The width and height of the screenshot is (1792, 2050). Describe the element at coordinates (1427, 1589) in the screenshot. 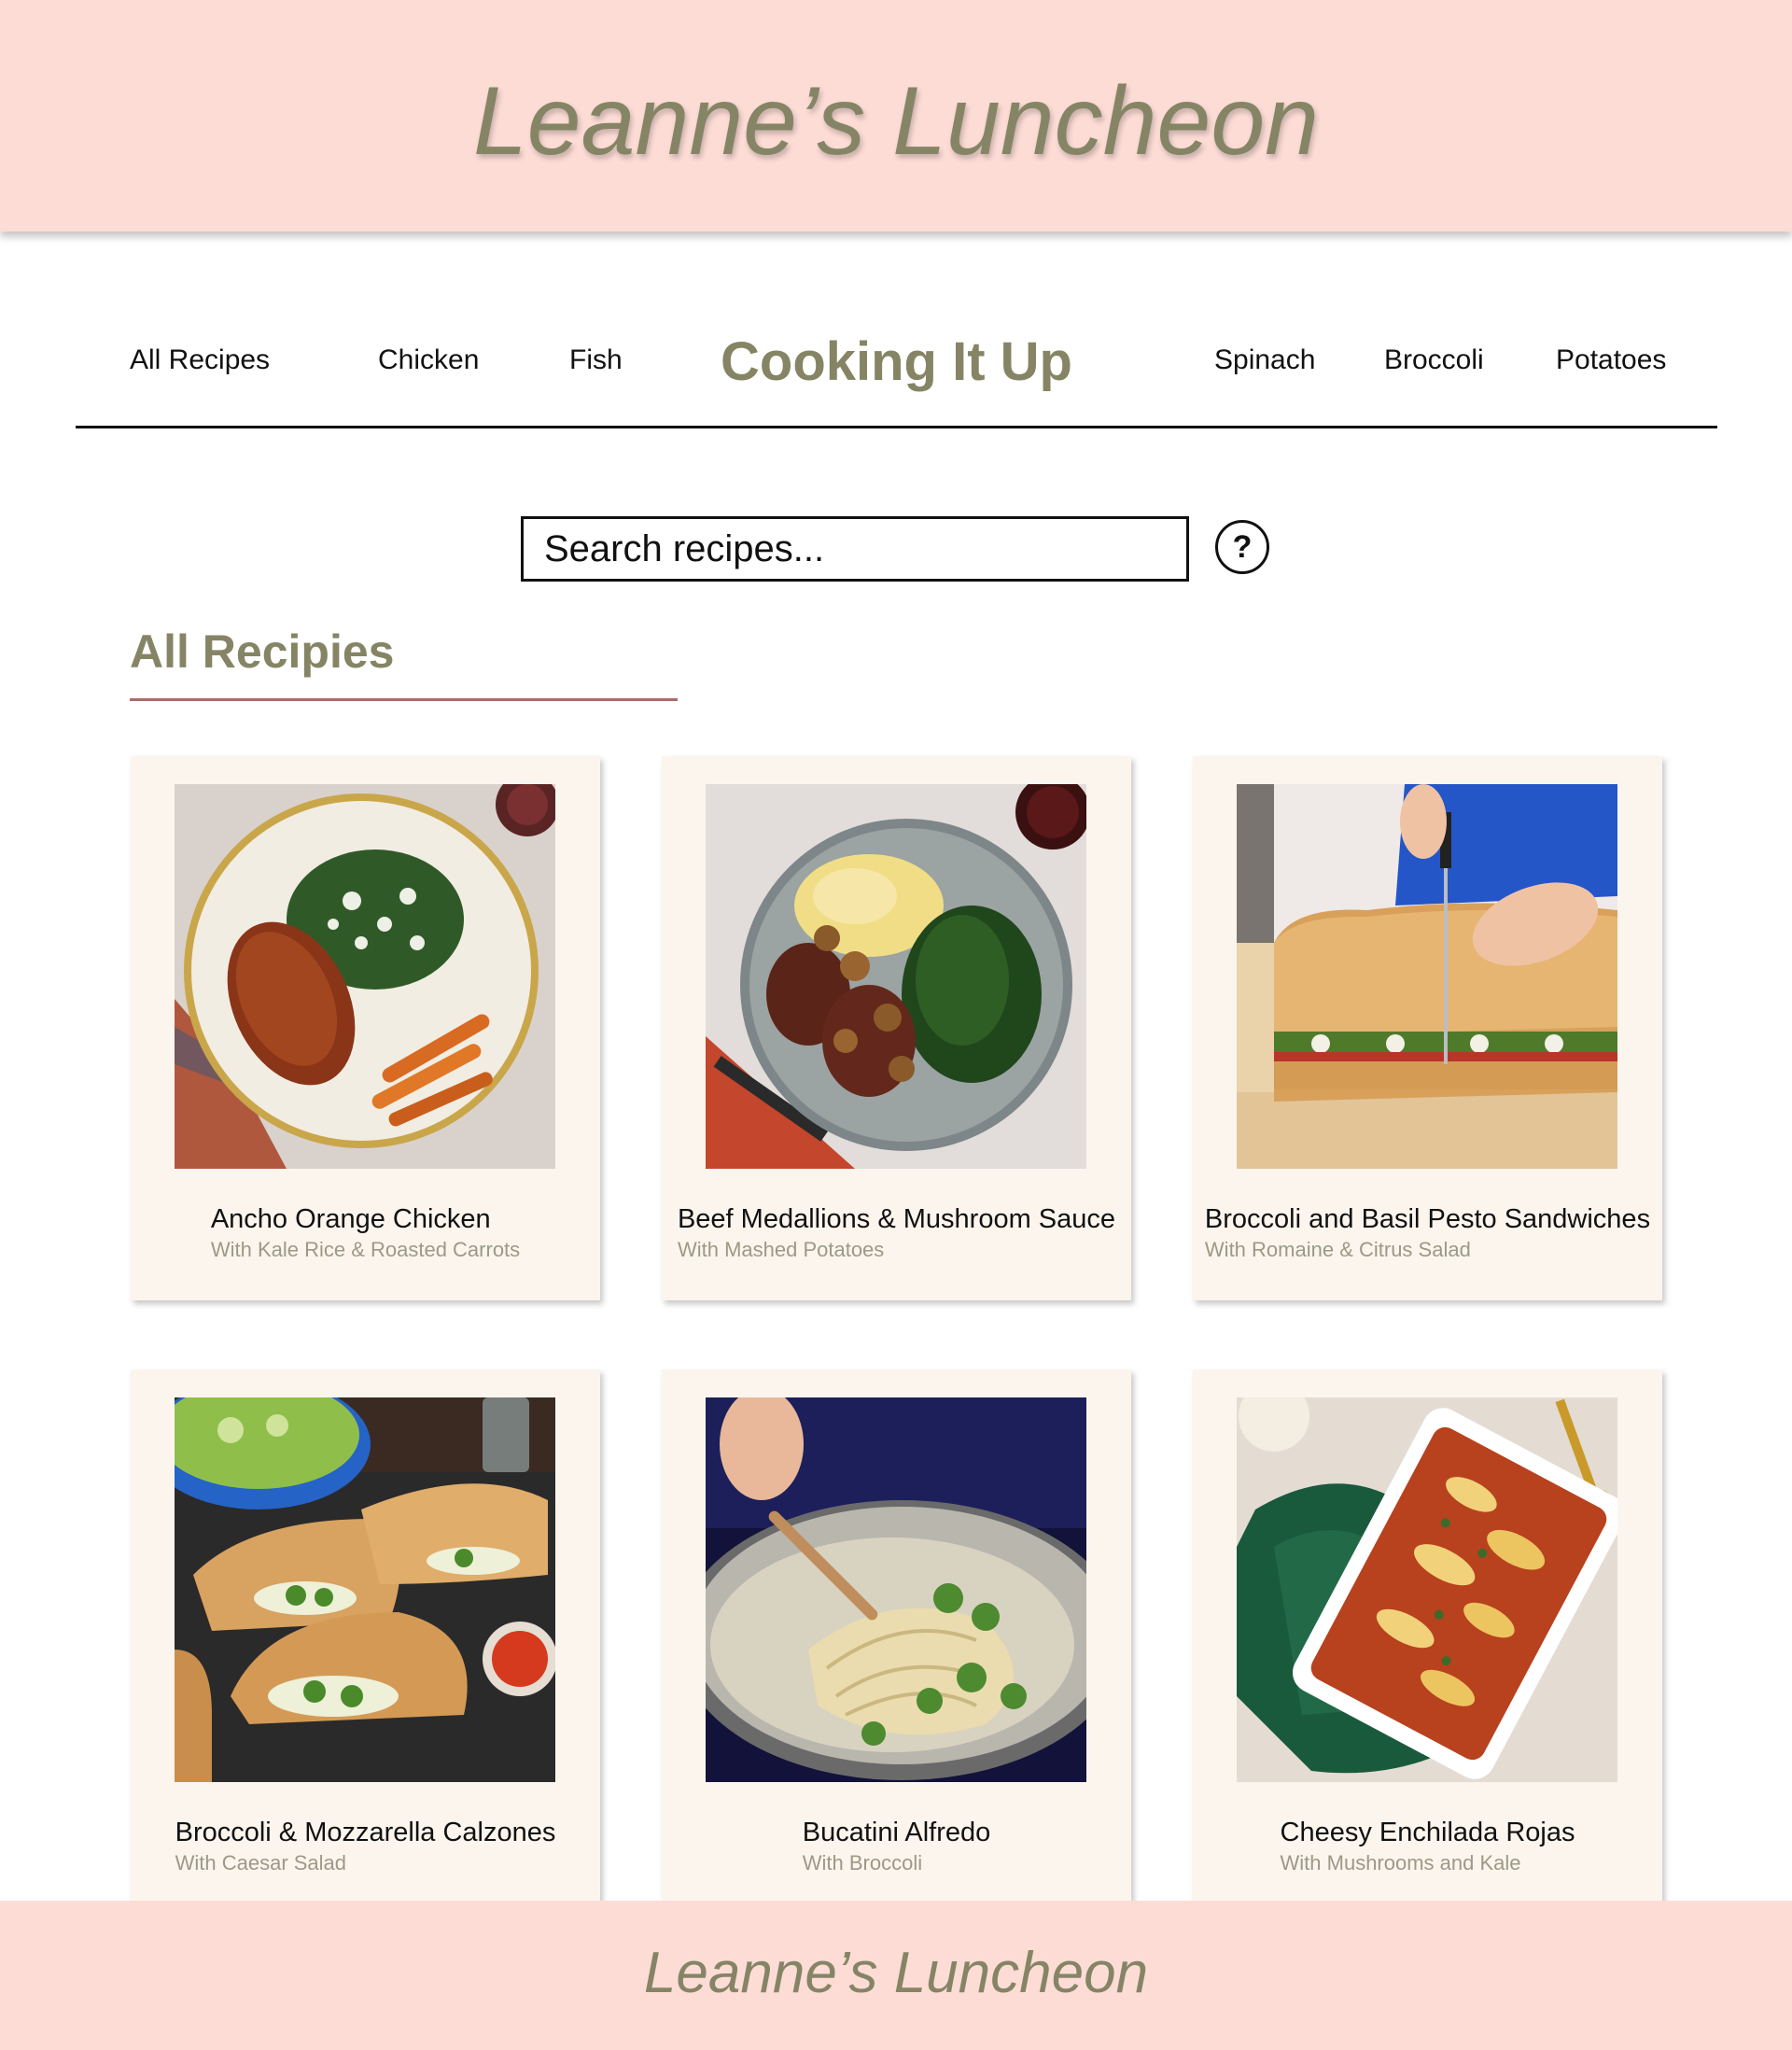

I see `enchilada-dish-photo` at that location.